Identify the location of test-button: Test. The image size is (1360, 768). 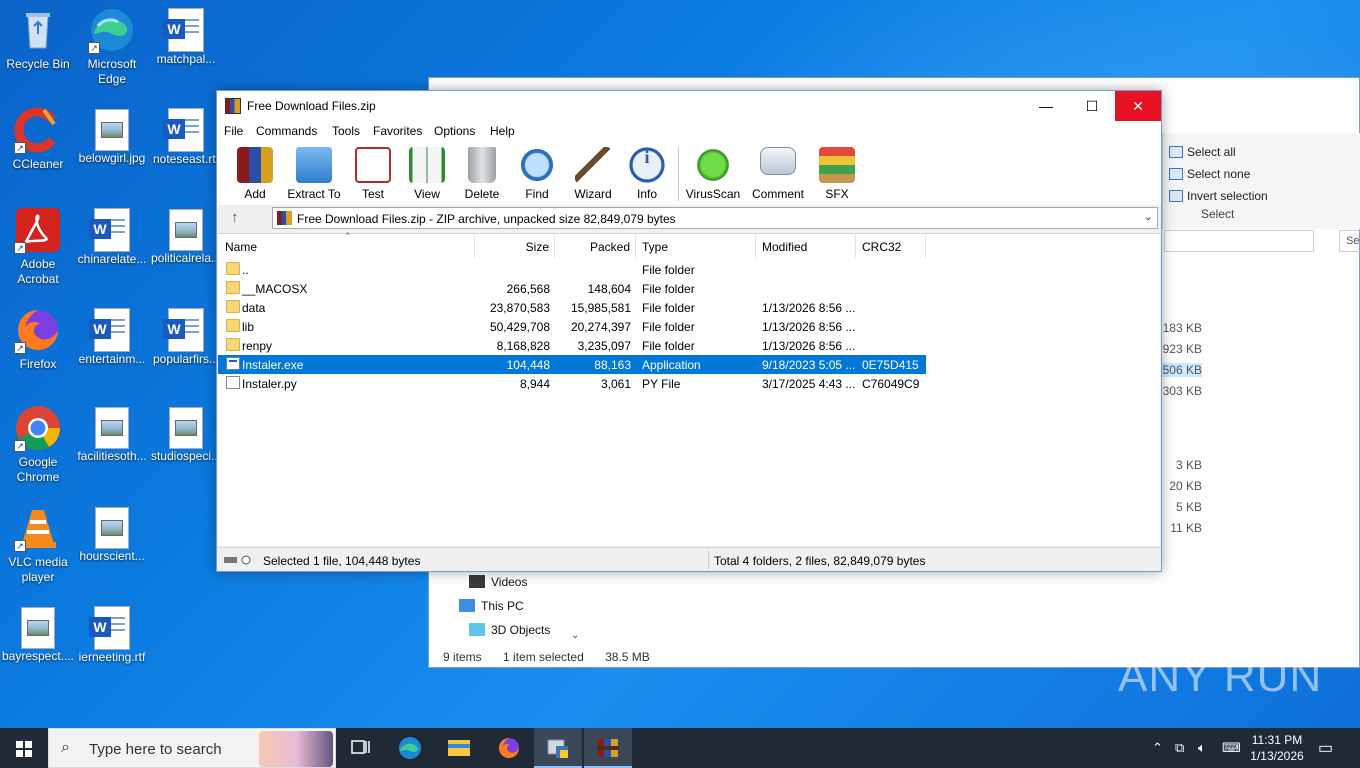
(373, 174).